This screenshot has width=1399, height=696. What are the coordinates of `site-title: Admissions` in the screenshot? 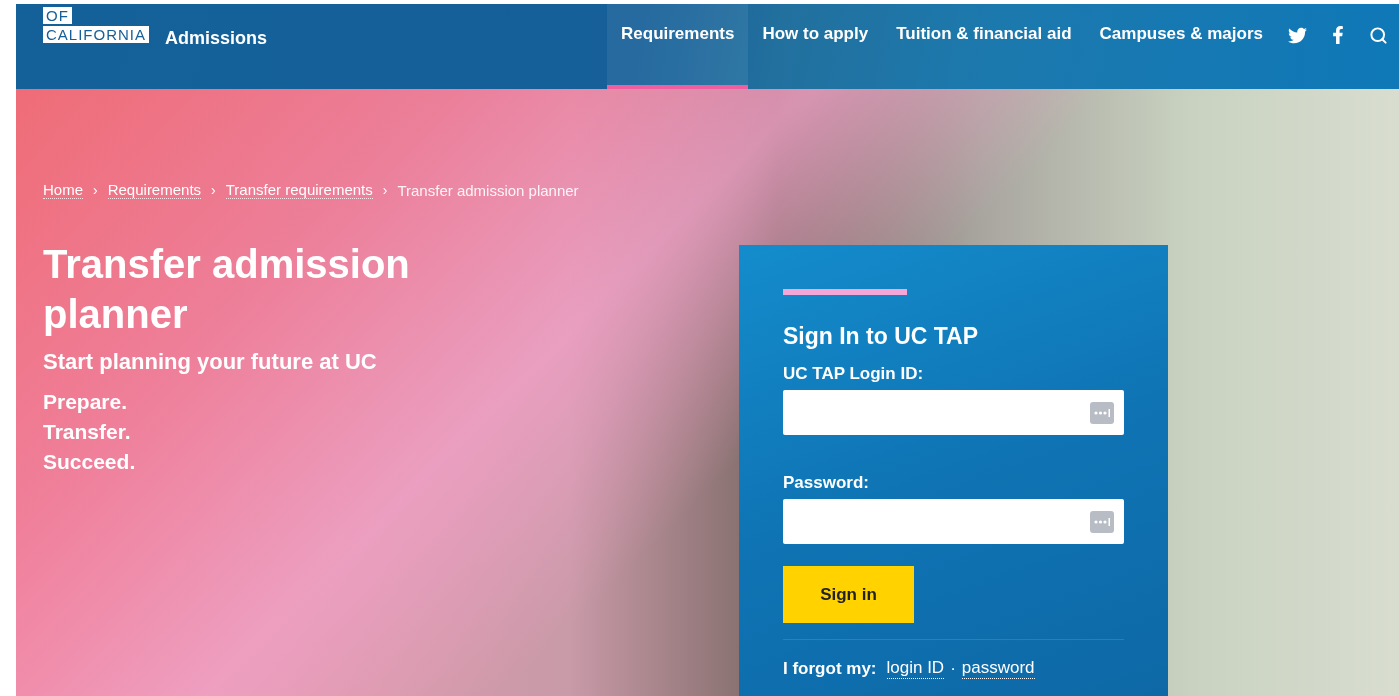 It's located at (216, 38).